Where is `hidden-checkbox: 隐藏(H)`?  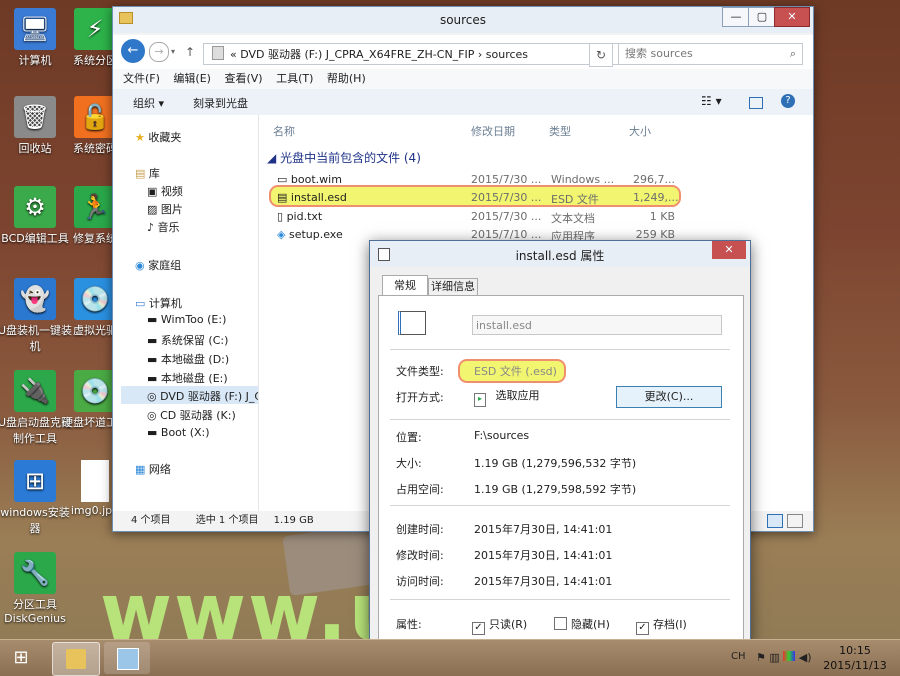
hidden-checkbox: 隐藏(H) is located at coordinates (582, 624).